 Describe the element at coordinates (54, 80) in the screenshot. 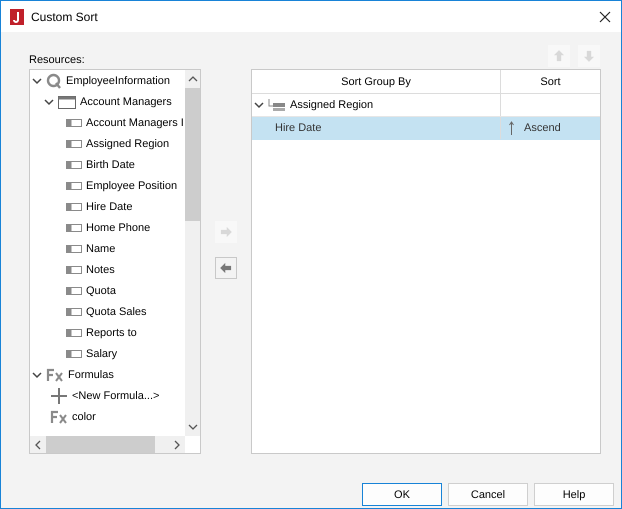

I see `query-icon` at that location.